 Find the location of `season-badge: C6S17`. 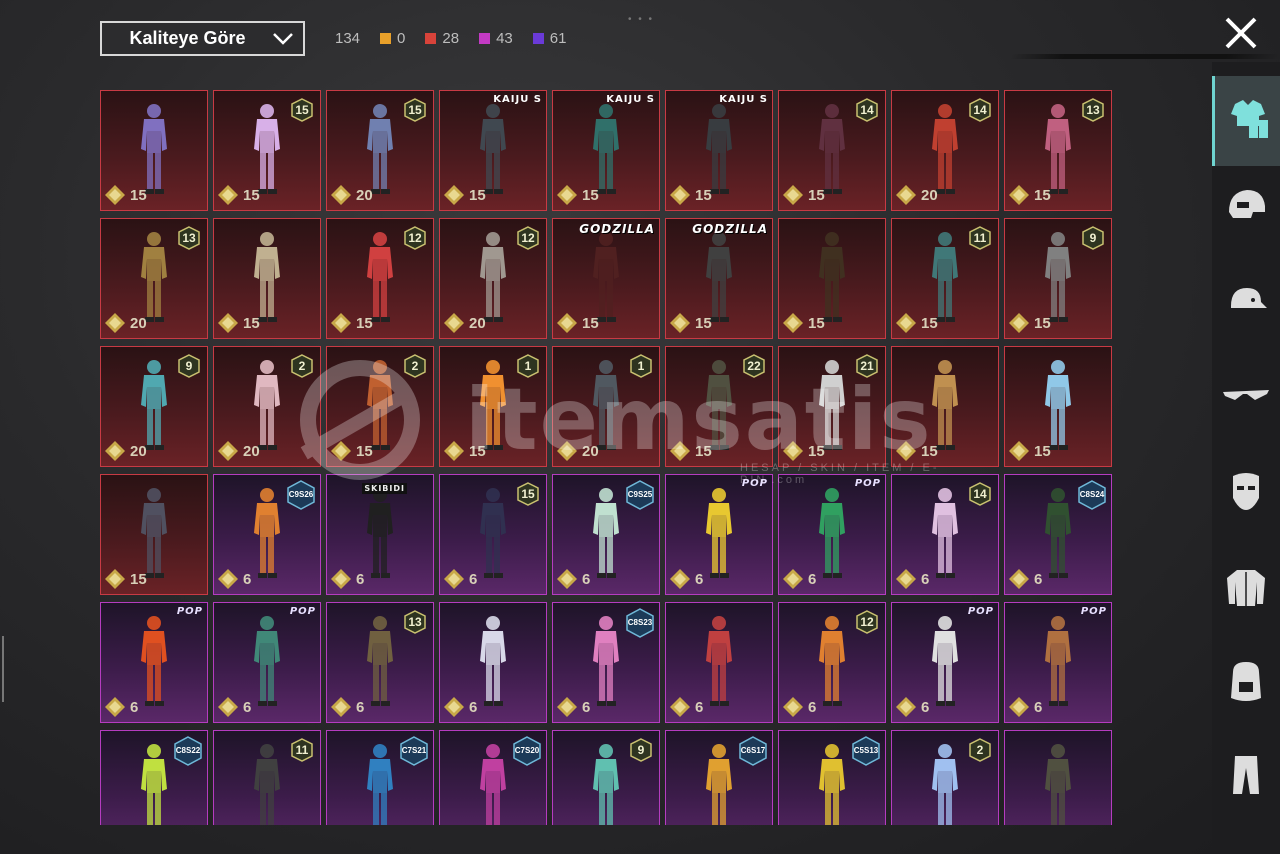

season-badge: C6S17 is located at coordinates (753, 751).